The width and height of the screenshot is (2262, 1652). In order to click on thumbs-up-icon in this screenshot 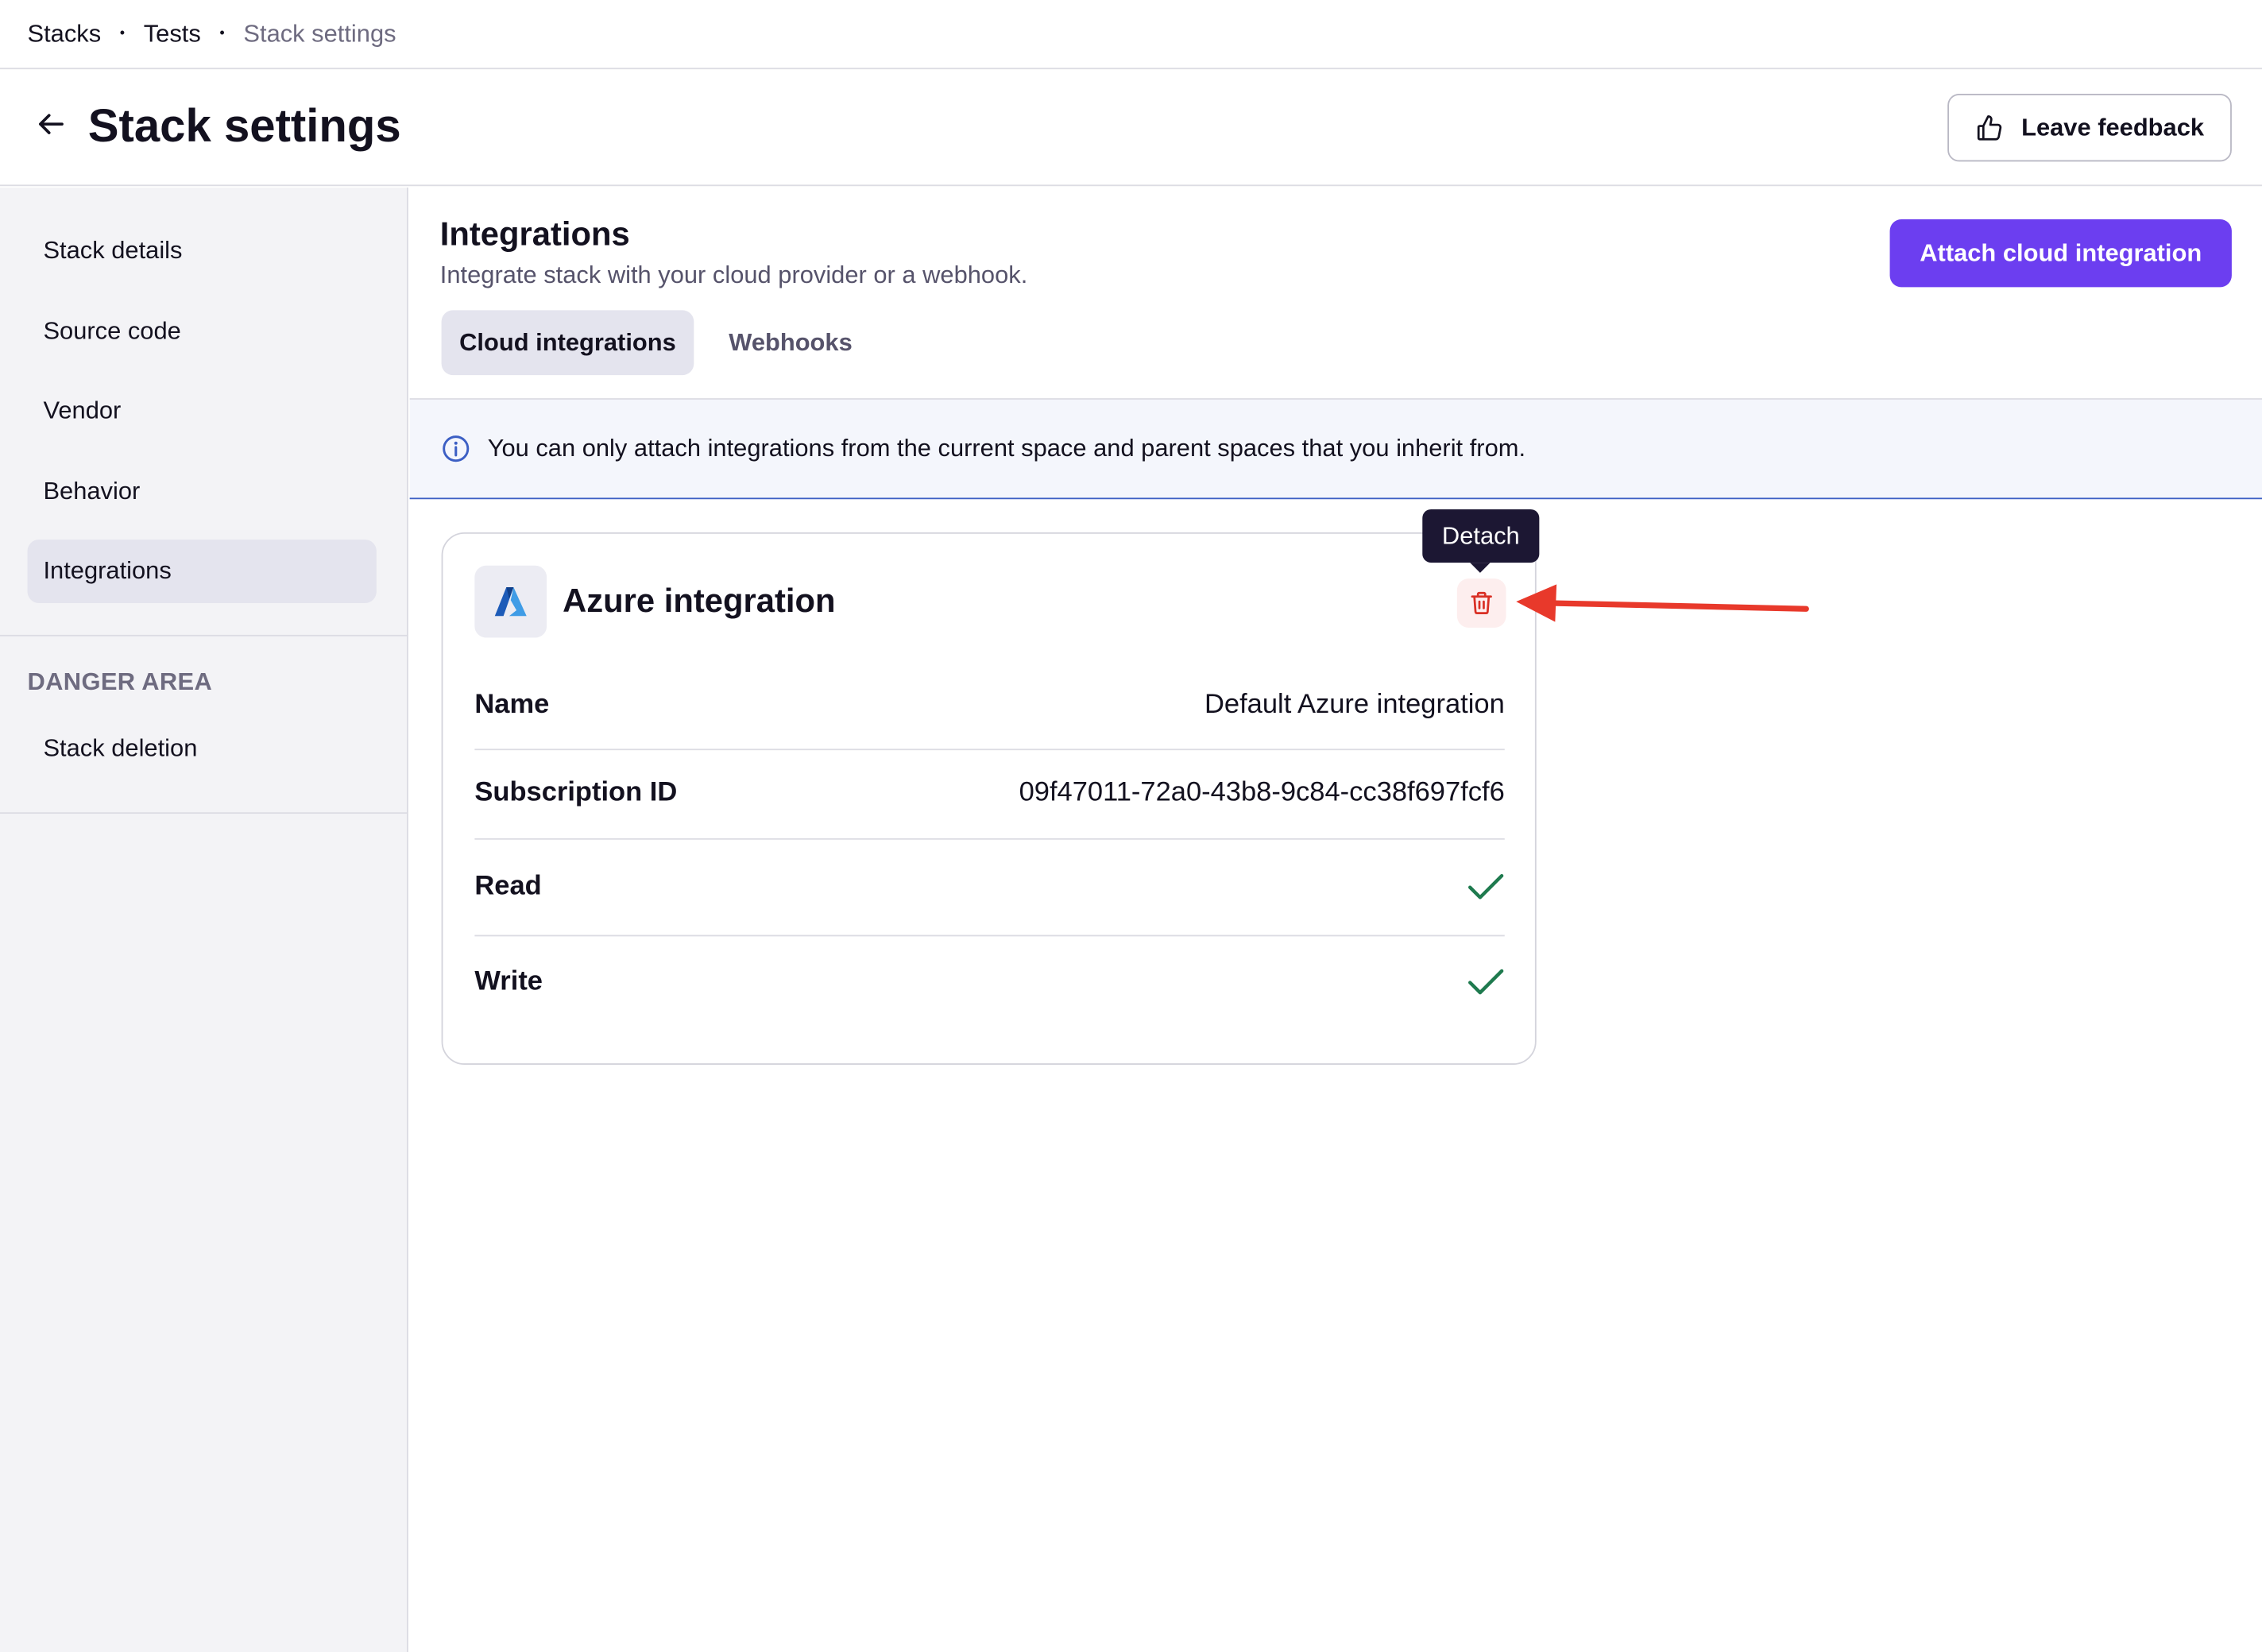, I will do `click(1990, 127)`.